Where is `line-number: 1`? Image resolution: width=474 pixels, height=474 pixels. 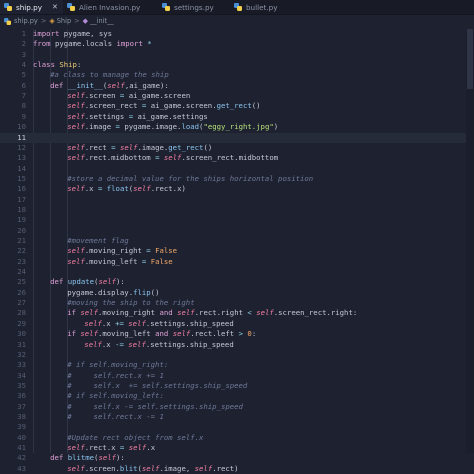 line-number: 1 is located at coordinates (23, 33).